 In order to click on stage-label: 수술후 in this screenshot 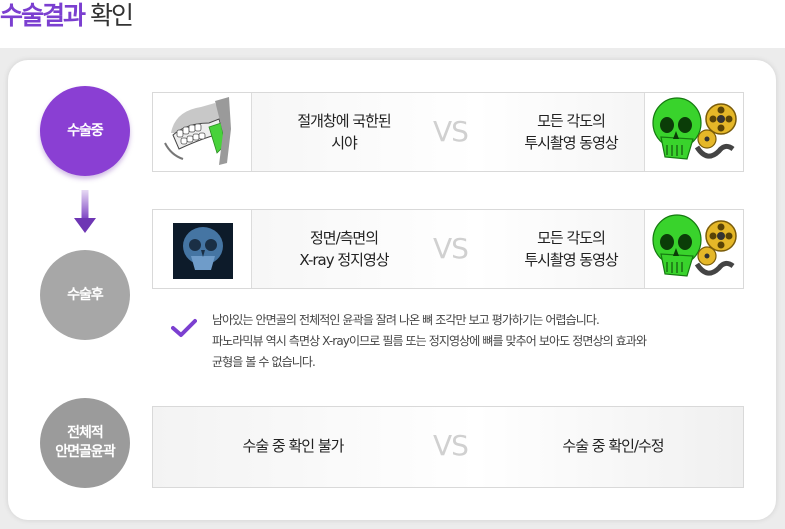, I will do `click(85, 294)`.